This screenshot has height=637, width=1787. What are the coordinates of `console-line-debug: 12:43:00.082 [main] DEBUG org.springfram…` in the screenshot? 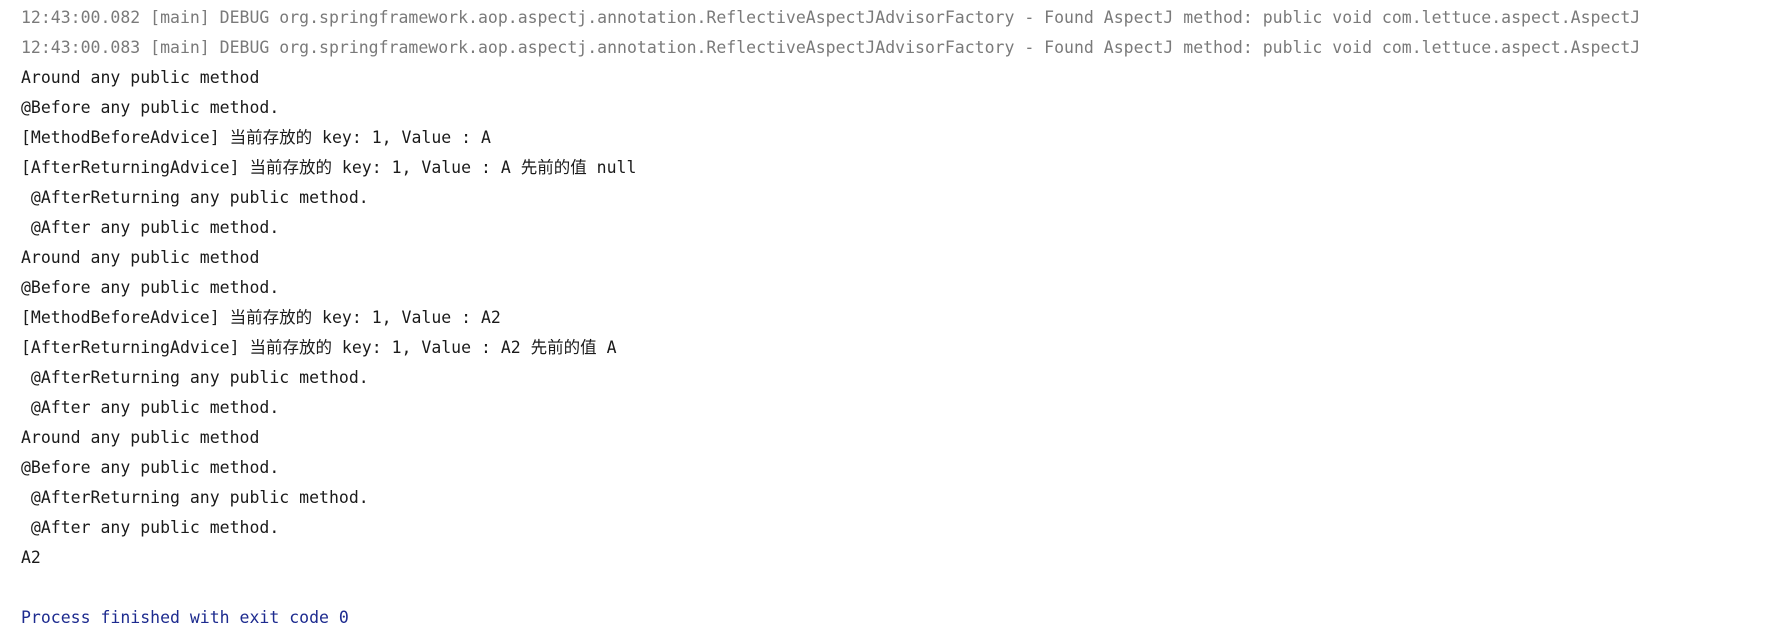 It's located at (831, 17).